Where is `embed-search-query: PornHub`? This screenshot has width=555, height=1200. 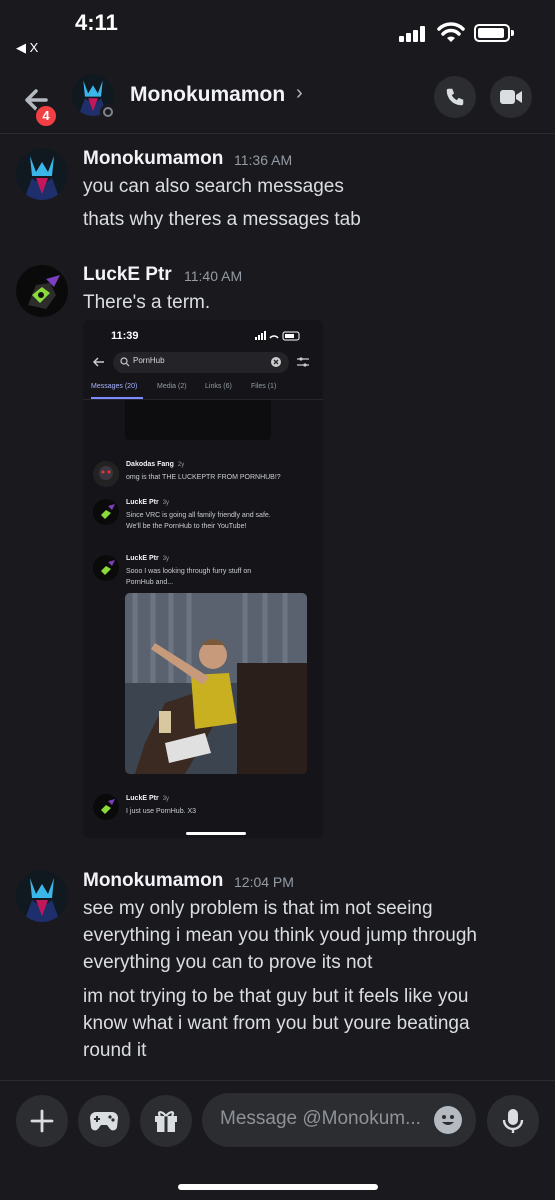 embed-search-query: PornHub is located at coordinates (149, 360).